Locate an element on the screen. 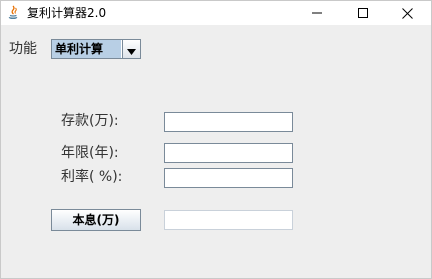  rate-label: 利率( %): is located at coordinates (92, 177).